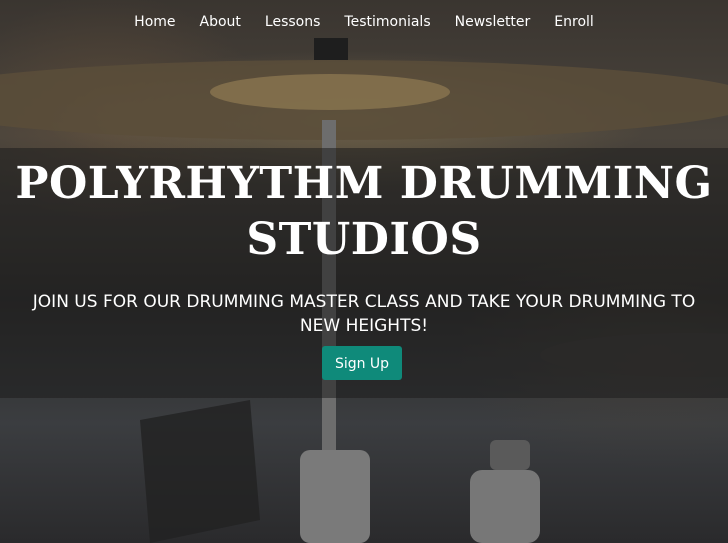 The height and width of the screenshot is (543, 728). I want to click on nav-link-lessons: Lessons, so click(293, 22).